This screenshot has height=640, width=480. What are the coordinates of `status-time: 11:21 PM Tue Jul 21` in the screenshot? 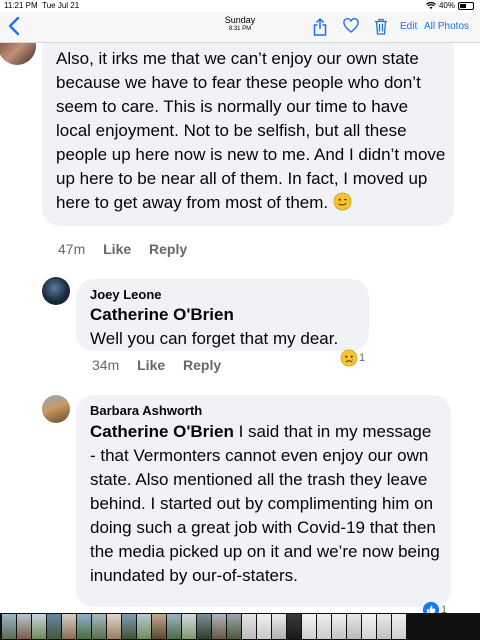 It's located at (42, 5).